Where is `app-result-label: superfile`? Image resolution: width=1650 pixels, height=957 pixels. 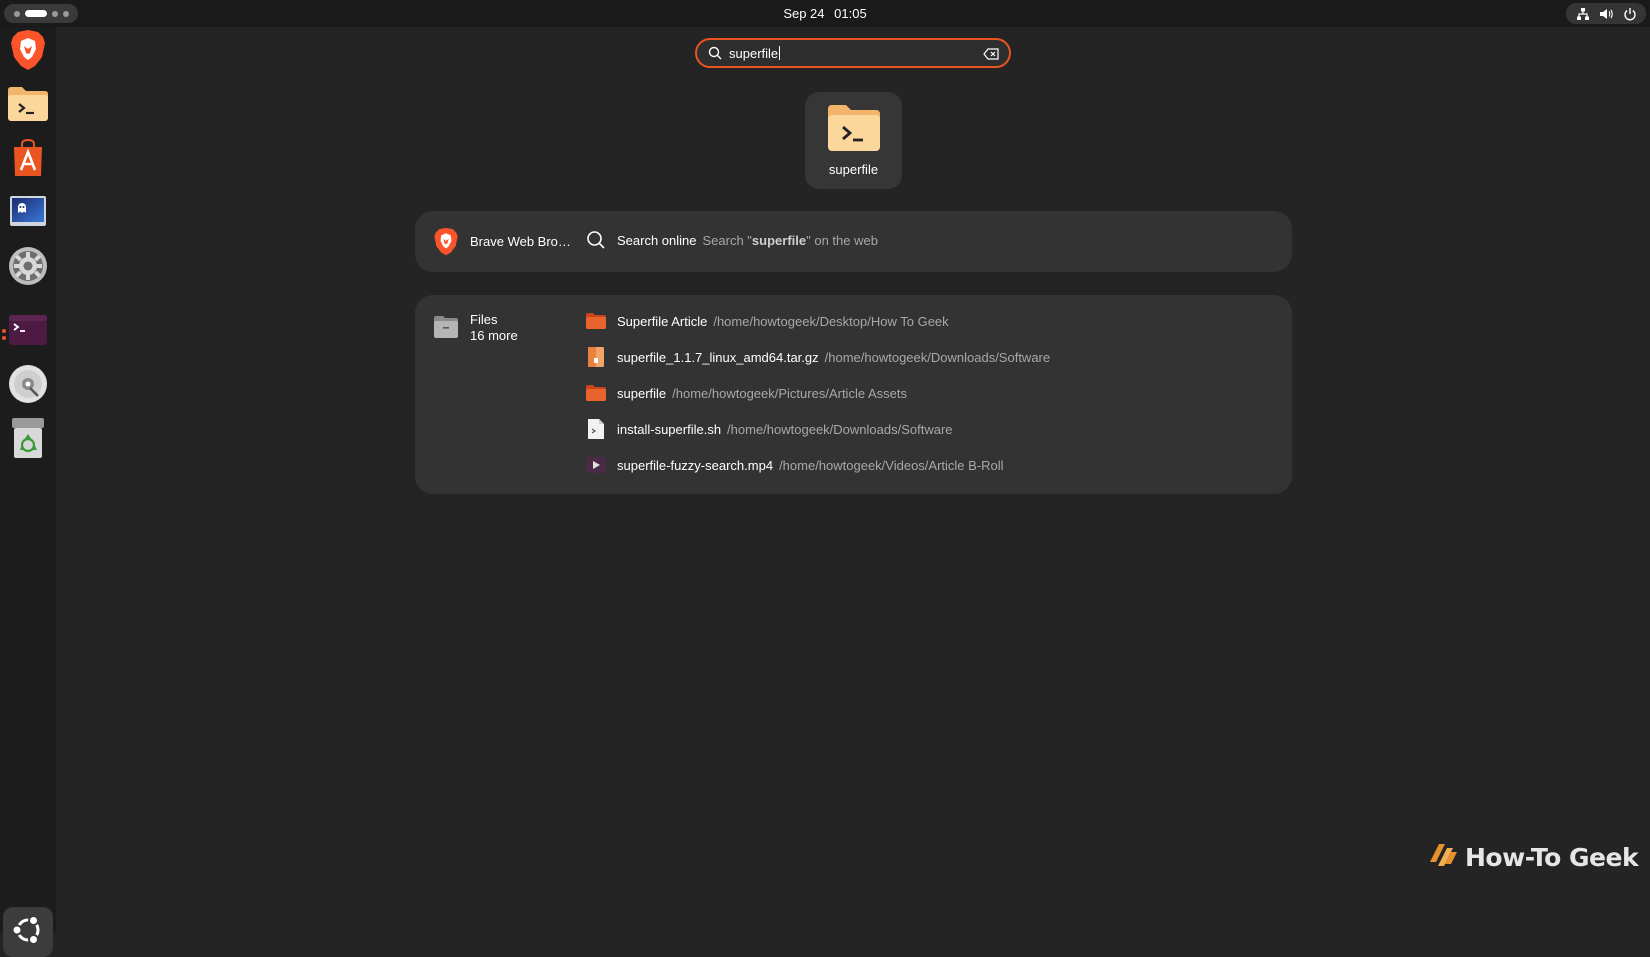
app-result-label: superfile is located at coordinates (853, 169).